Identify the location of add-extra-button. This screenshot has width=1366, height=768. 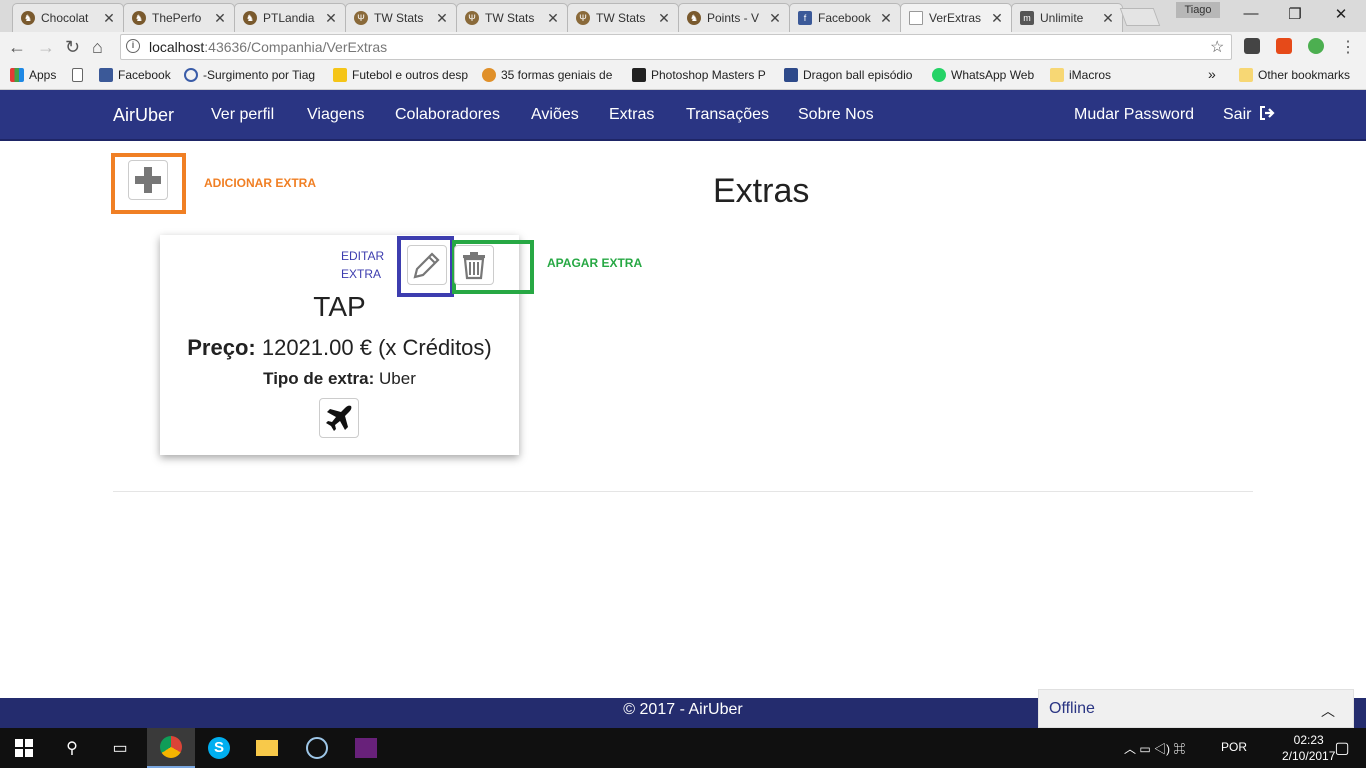
(148, 180).